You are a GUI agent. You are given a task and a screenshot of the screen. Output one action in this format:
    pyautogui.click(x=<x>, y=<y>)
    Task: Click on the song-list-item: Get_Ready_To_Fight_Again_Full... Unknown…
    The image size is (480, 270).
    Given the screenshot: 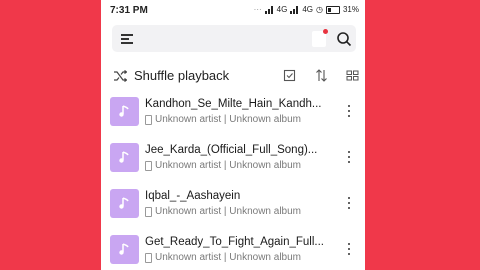 What is the action you would take?
    pyautogui.click(x=233, y=250)
    